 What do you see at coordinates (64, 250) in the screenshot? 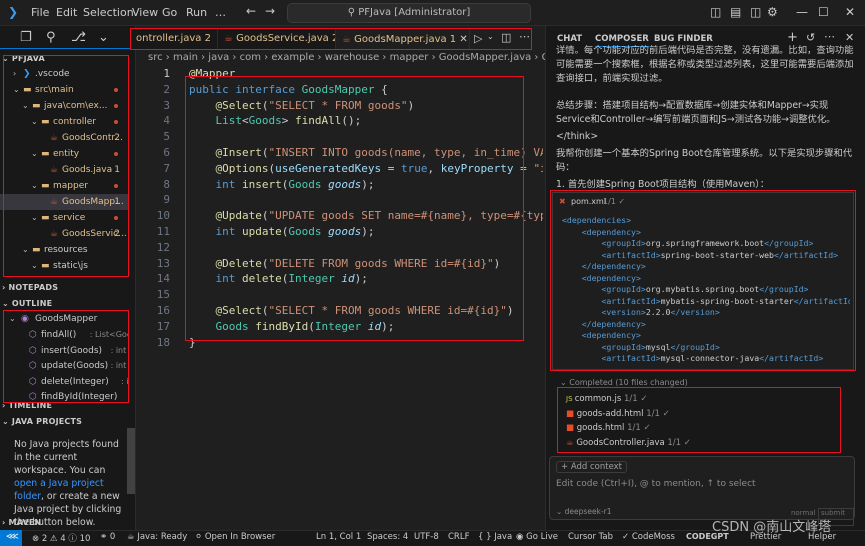
I see `tree-item: ⌄ ▬ resources` at bounding box center [64, 250].